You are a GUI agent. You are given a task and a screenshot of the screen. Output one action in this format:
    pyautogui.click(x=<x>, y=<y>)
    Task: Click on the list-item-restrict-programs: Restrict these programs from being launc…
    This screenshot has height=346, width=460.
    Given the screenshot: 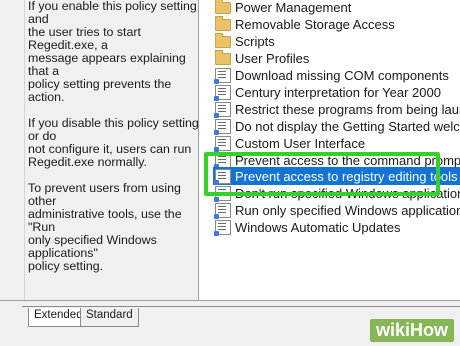 What is the action you would take?
    pyautogui.click(x=337, y=109)
    